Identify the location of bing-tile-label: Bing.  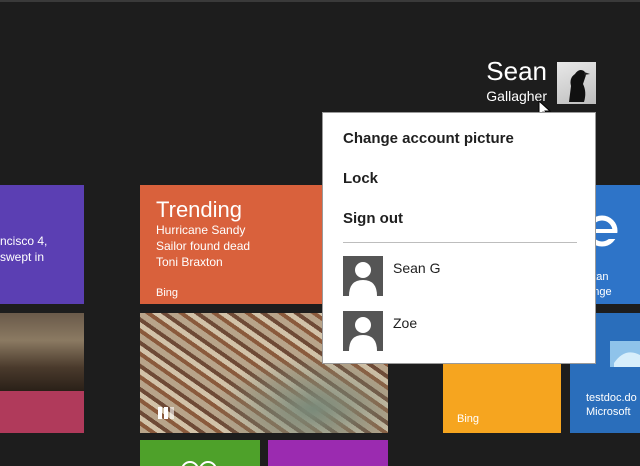
(468, 419).